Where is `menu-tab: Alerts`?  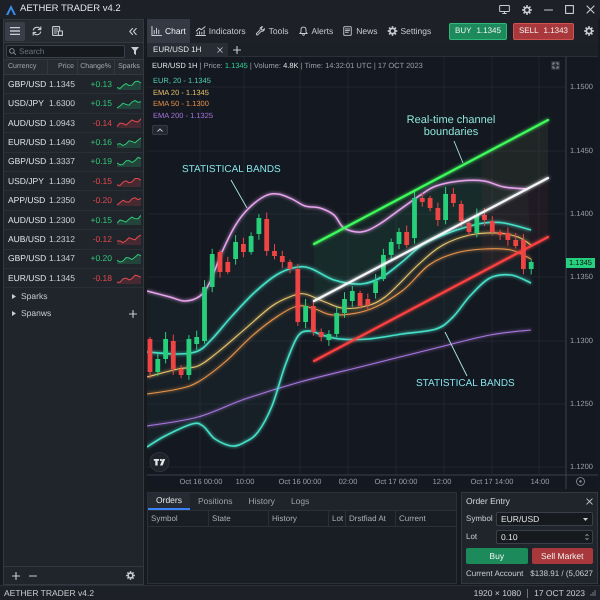 menu-tab: Alerts is located at coordinates (316, 31).